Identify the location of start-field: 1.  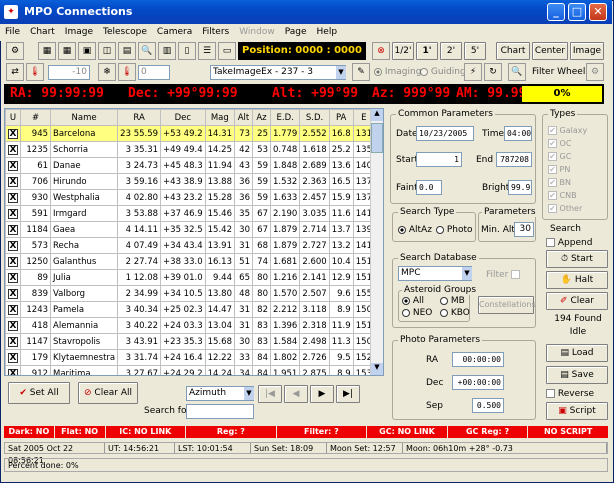
(439, 159).